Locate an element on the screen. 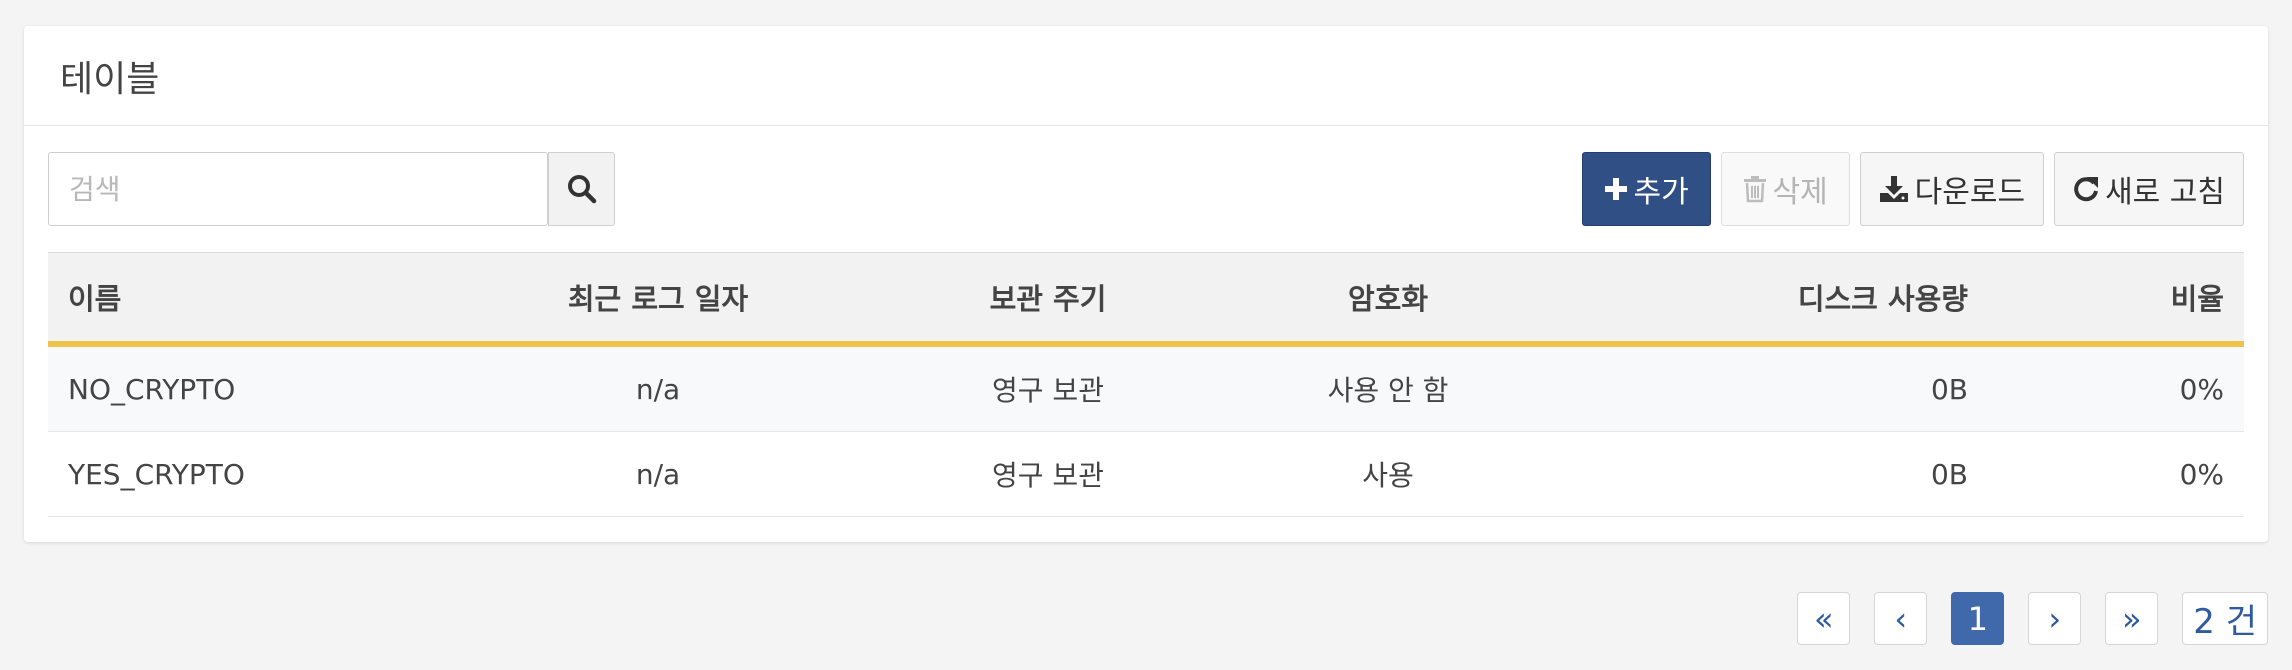 The width and height of the screenshot is (2292, 670). chevron-left-icon: ‹ is located at coordinates (1901, 618).